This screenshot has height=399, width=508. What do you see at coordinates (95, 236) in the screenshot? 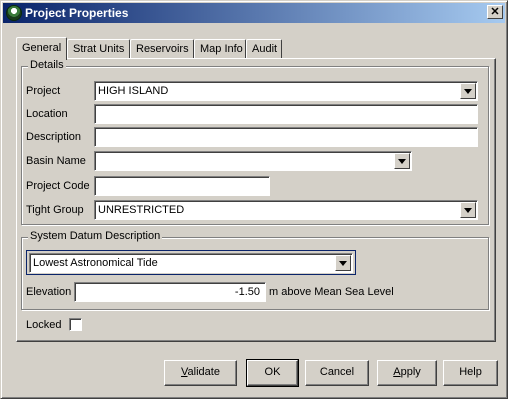
I see `system-datum-group-title: System Datum Description` at bounding box center [95, 236].